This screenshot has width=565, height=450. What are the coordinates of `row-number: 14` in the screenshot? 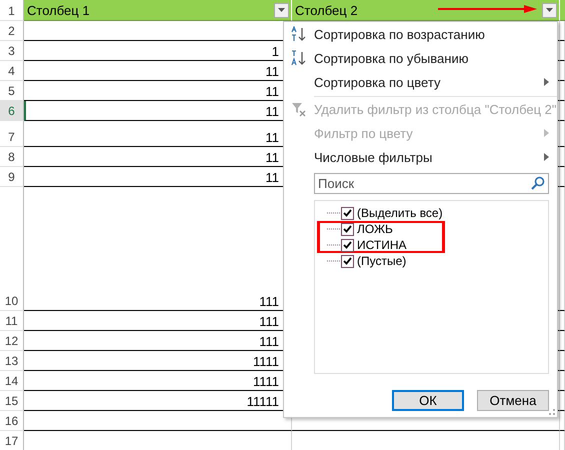 It's located at (12, 381).